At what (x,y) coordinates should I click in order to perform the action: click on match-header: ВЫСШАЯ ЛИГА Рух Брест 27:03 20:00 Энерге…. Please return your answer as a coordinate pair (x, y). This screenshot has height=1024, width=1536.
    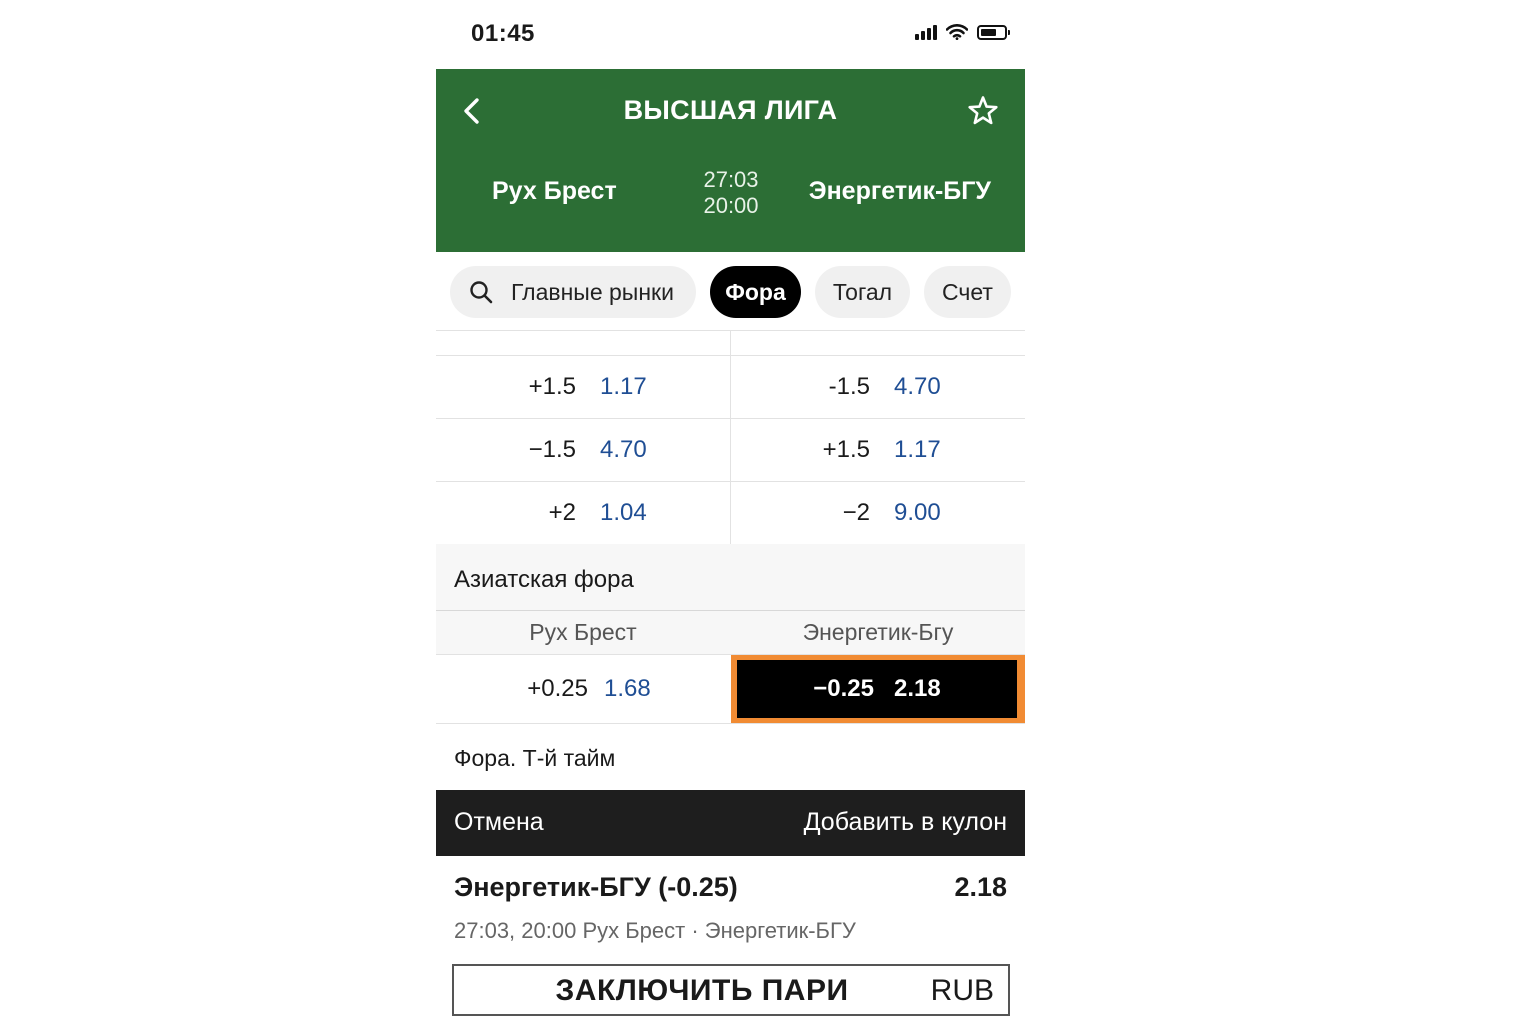
    Looking at the image, I should click on (730, 160).